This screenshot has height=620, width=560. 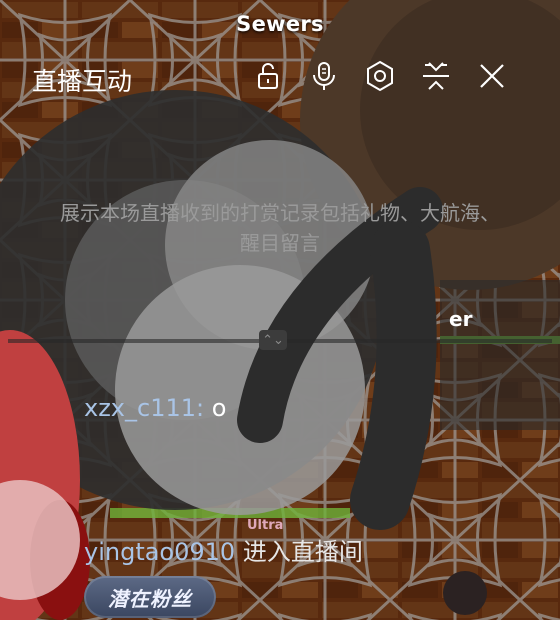 I want to click on settings-hexagon-icon, so click(x=380, y=76).